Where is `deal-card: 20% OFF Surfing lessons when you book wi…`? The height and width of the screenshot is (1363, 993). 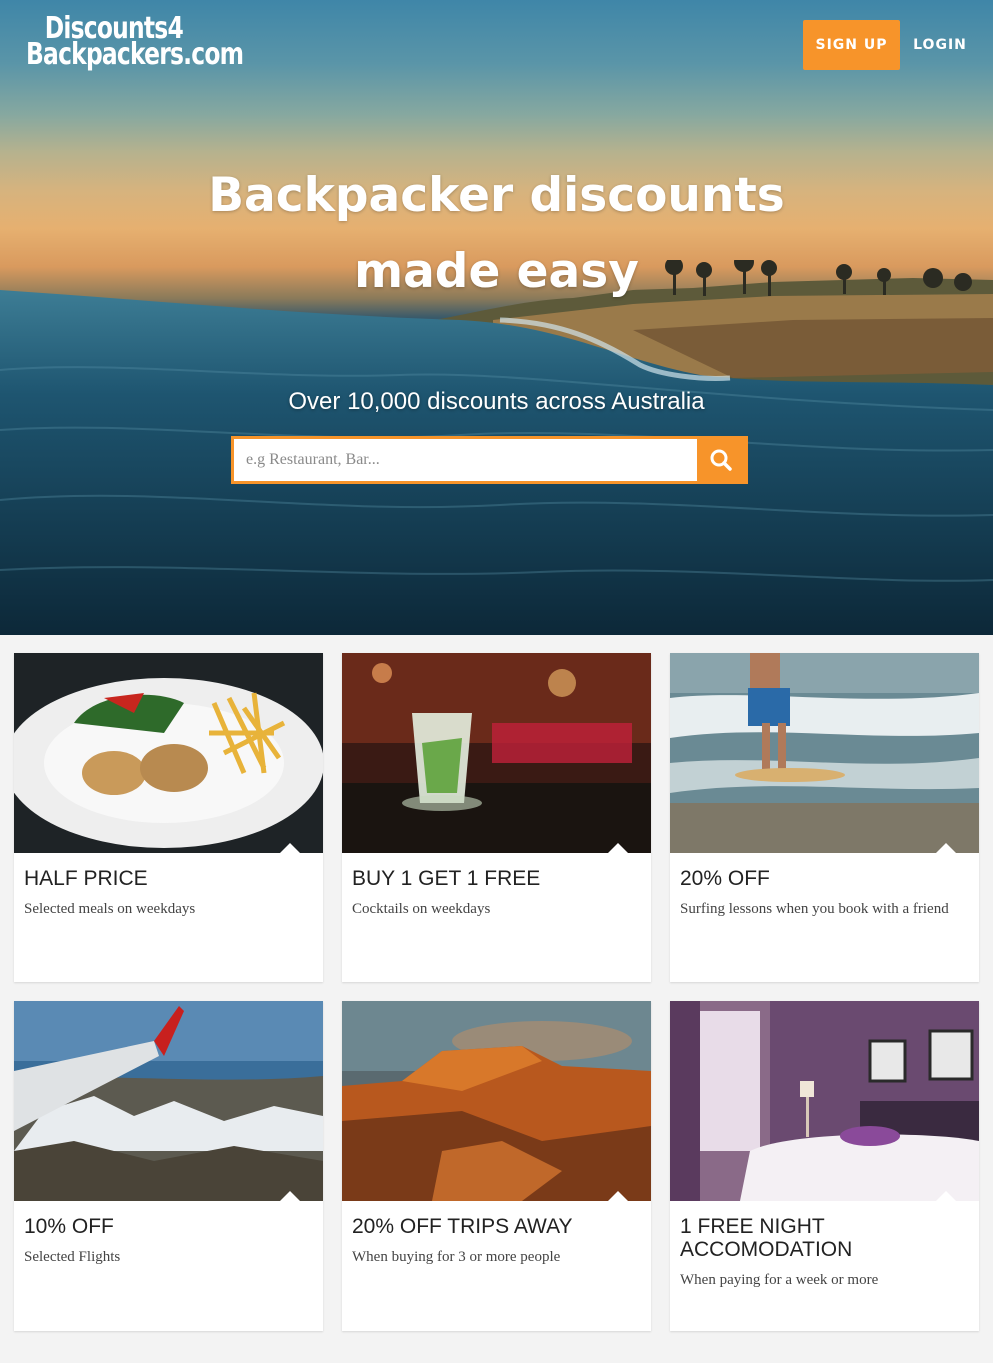
deal-card: 20% OFF Surfing lessons when you book wi… is located at coordinates (824, 817).